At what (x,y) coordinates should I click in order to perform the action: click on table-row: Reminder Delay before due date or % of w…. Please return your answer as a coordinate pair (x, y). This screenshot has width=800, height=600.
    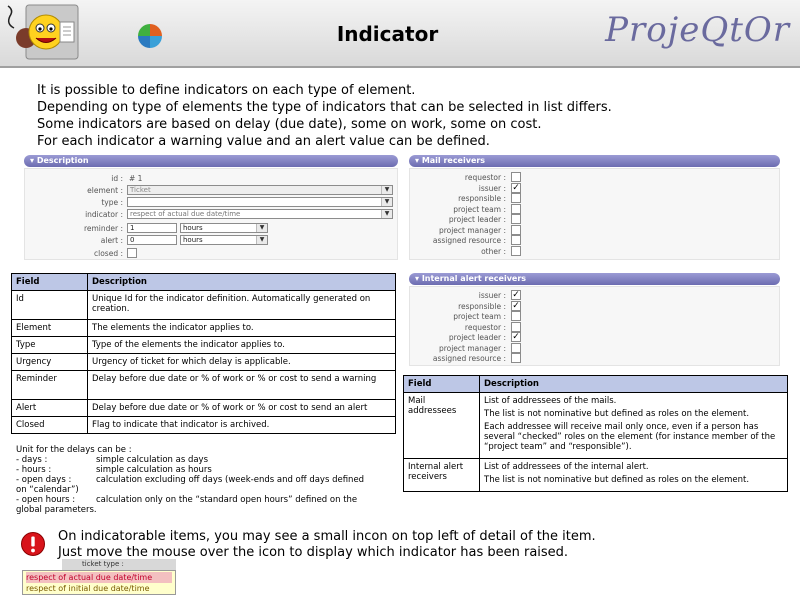
    Looking at the image, I should click on (203, 385).